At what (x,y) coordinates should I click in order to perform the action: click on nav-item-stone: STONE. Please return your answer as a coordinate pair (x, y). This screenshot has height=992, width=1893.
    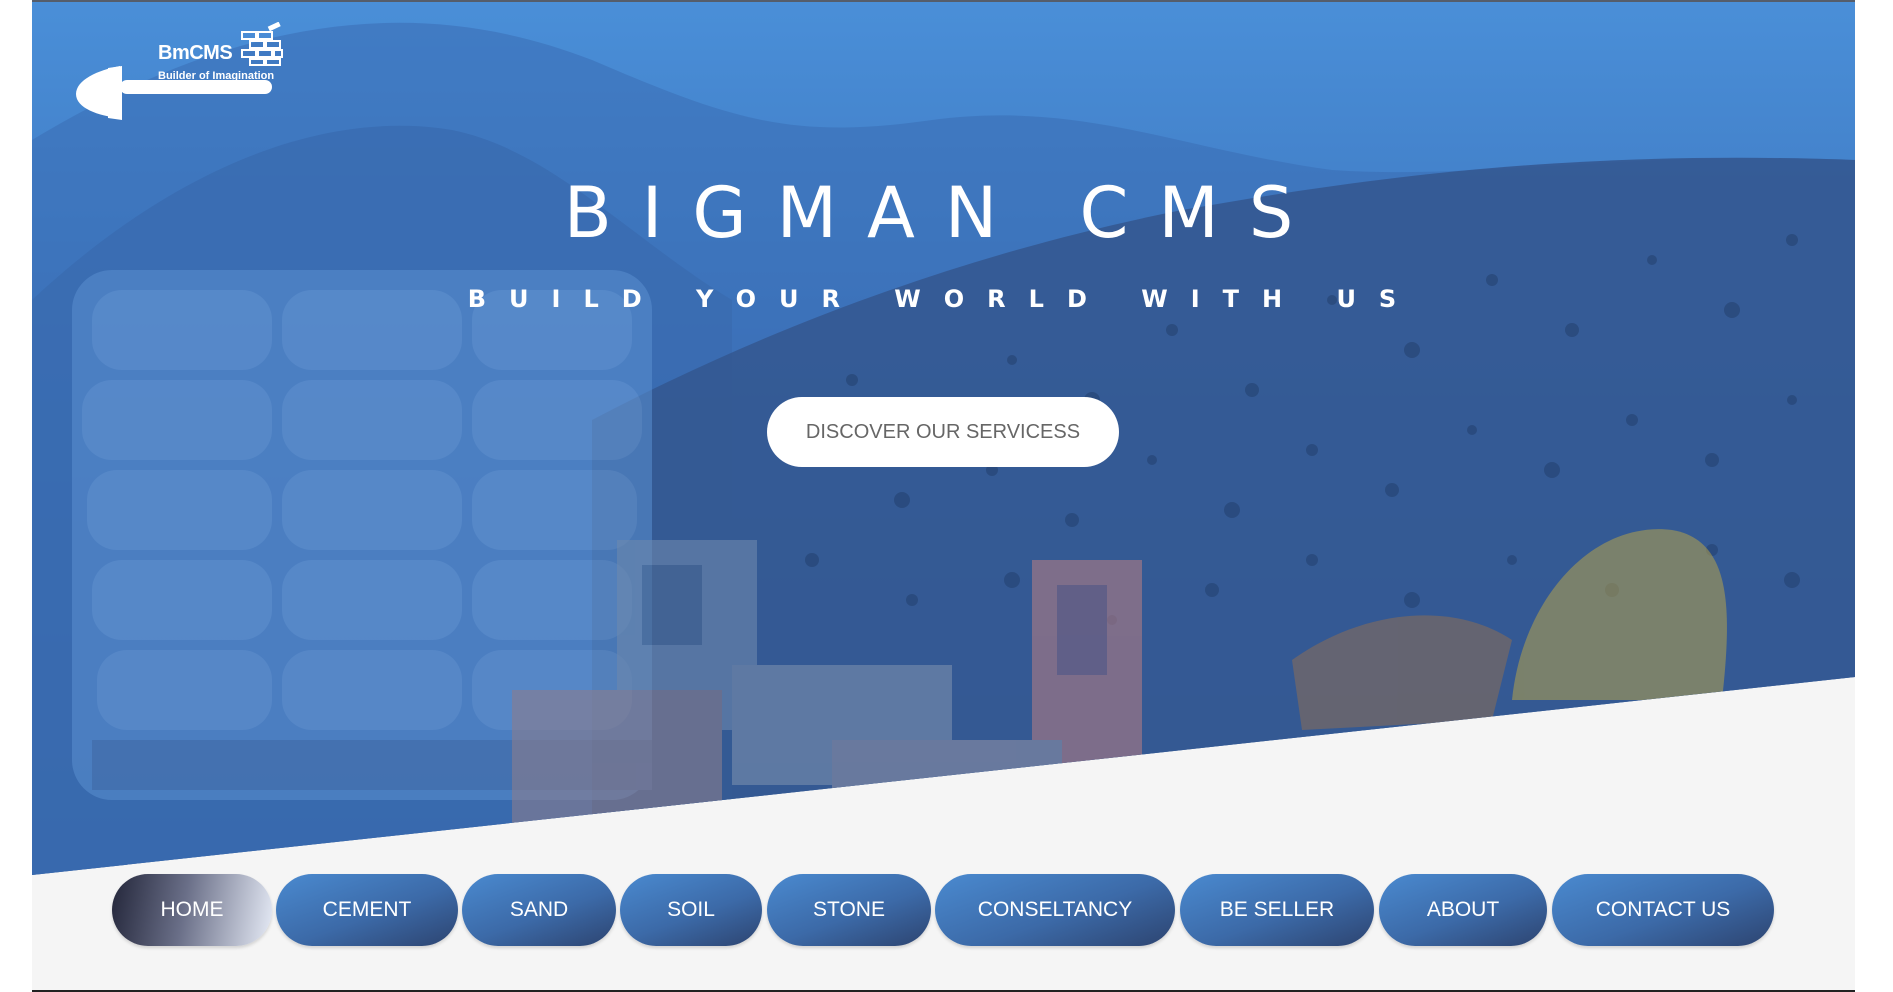
    Looking at the image, I should click on (849, 910).